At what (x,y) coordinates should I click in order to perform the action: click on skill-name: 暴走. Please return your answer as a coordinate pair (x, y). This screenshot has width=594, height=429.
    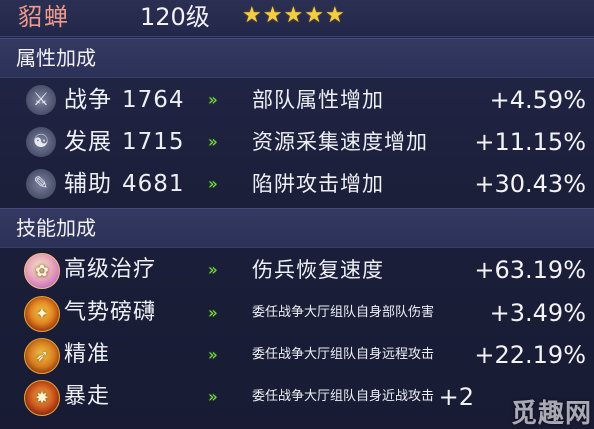
    Looking at the image, I should click on (87, 396).